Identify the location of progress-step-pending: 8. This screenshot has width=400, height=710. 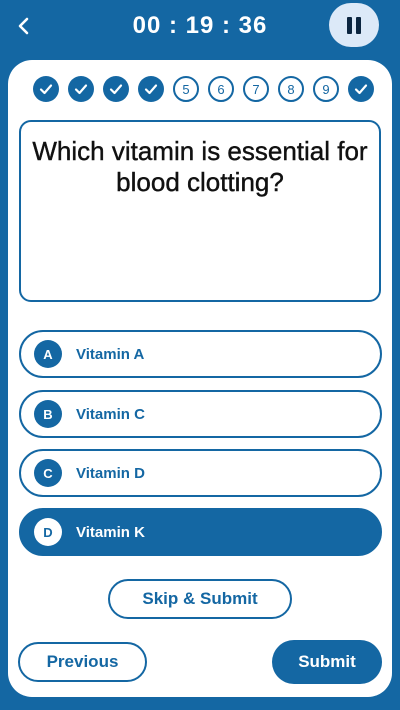
(291, 89).